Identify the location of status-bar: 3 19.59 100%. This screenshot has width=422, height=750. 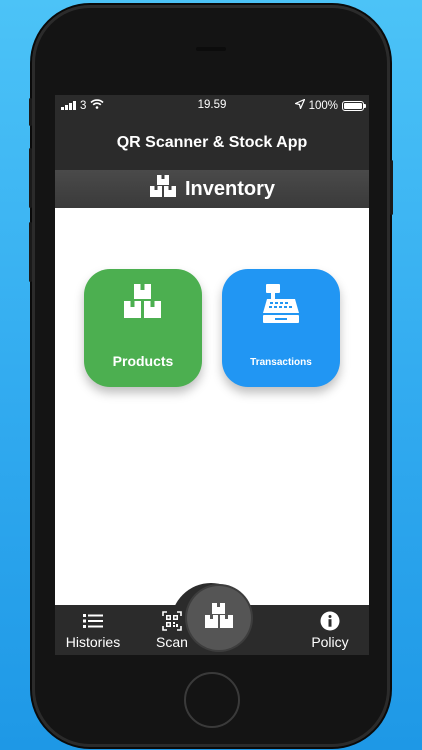
(212, 105).